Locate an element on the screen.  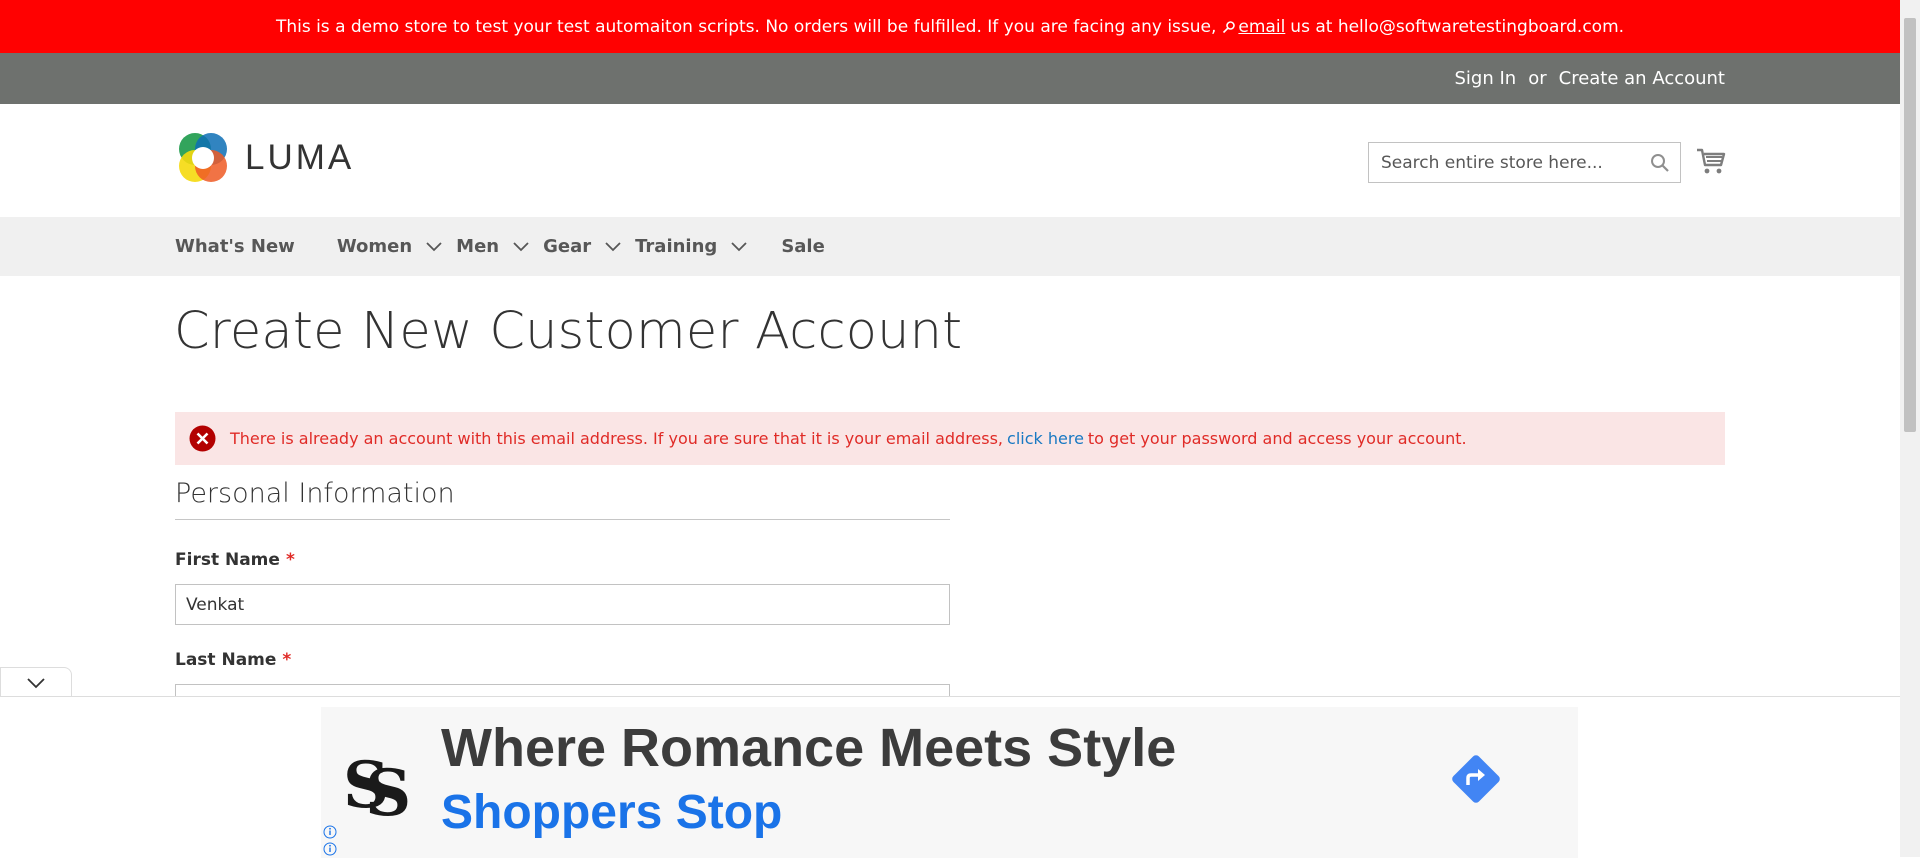
cart-icon is located at coordinates (1711, 161).